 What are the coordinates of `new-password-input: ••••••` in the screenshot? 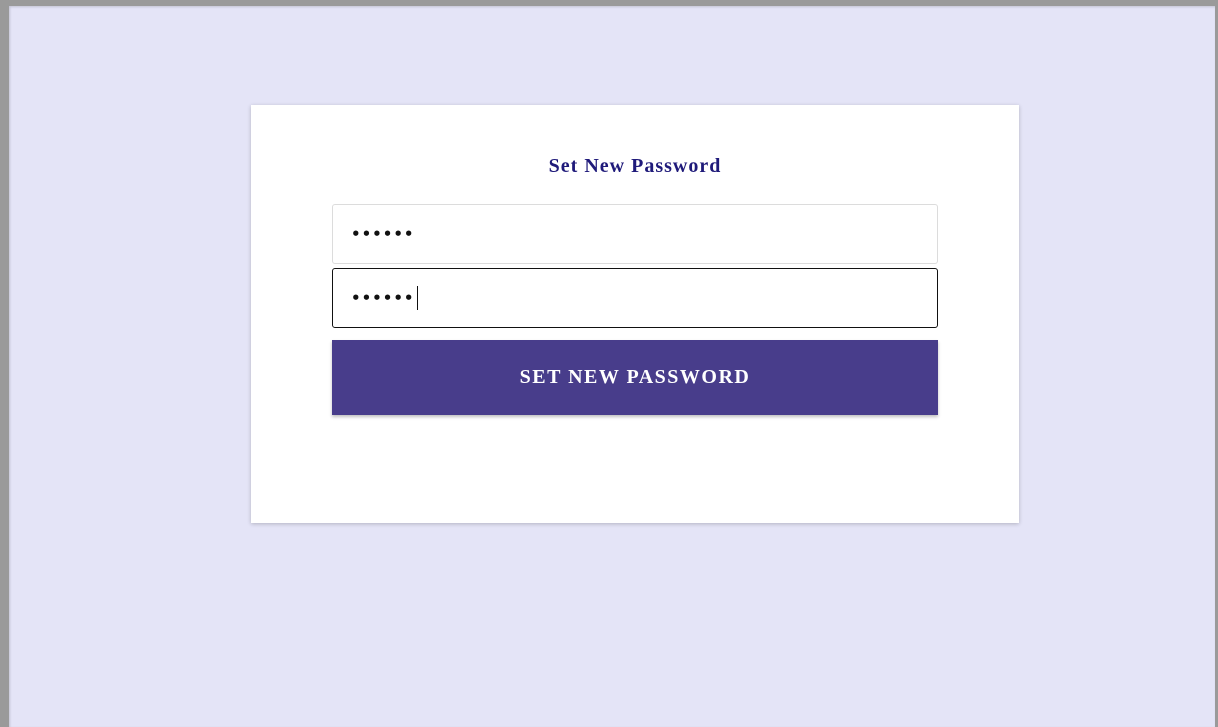 It's located at (635, 234).